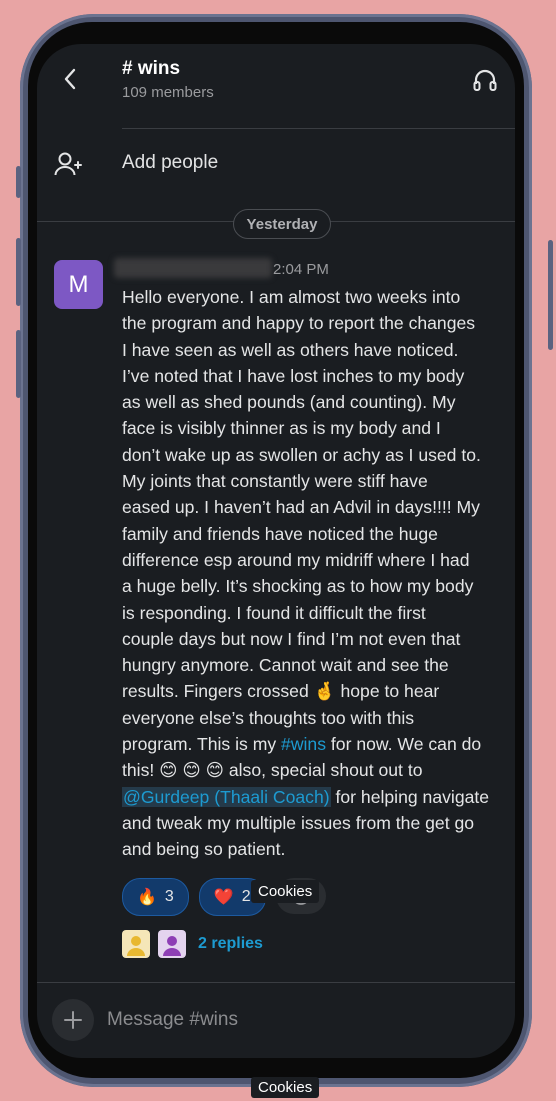 This screenshot has width=556, height=1101. I want to click on redacted-username, so click(193, 268).